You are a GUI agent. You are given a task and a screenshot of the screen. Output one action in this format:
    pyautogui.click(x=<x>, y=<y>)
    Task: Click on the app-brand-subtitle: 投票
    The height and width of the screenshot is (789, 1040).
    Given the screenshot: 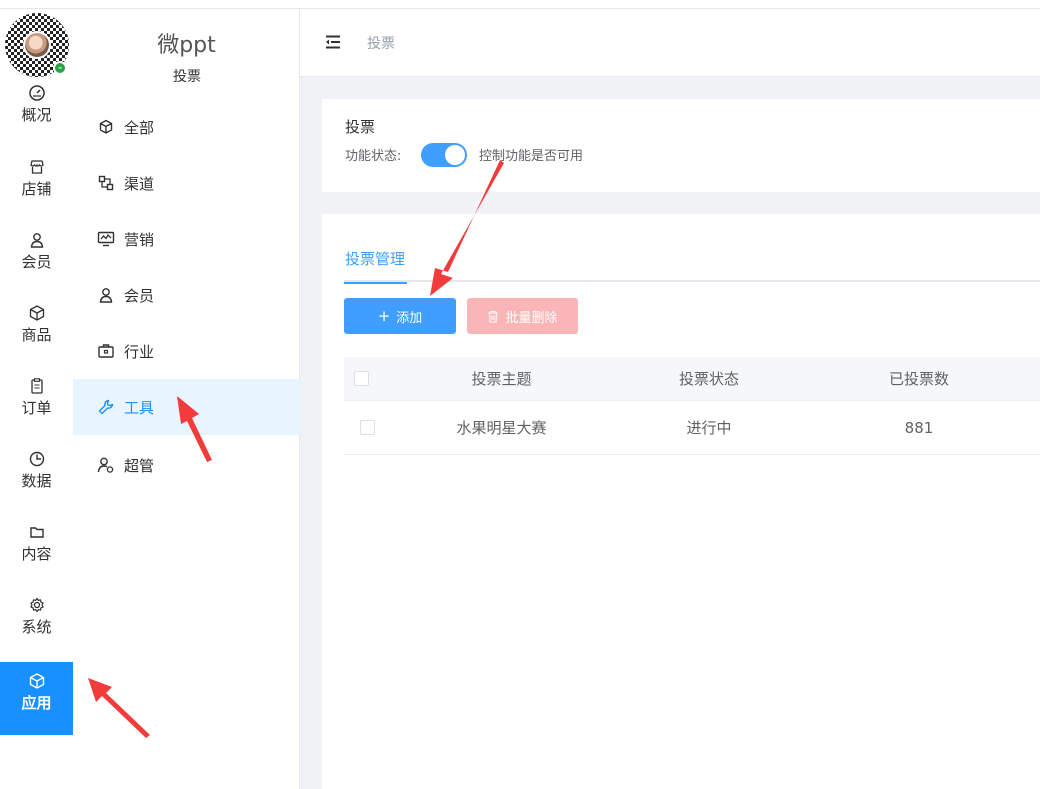 What is the action you would take?
    pyautogui.click(x=187, y=76)
    